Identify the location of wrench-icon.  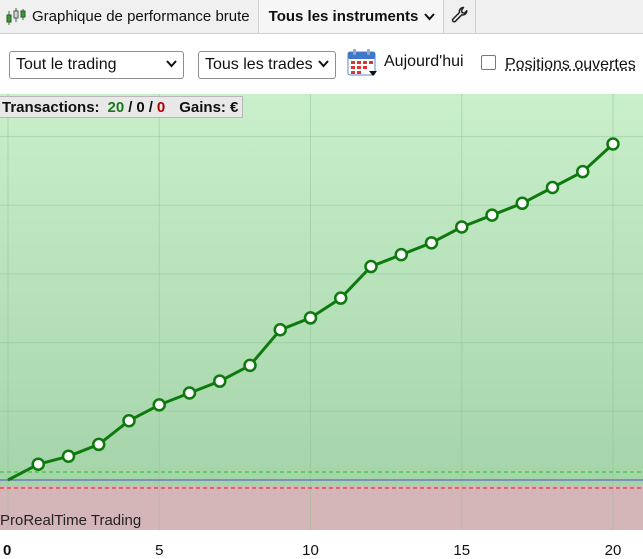
(460, 17).